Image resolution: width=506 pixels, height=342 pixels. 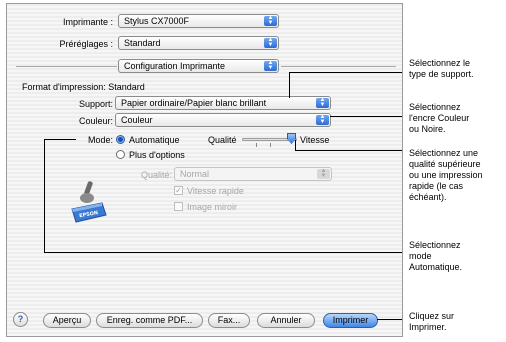 I want to click on quality-popup-value: Normal, so click(x=195, y=174).